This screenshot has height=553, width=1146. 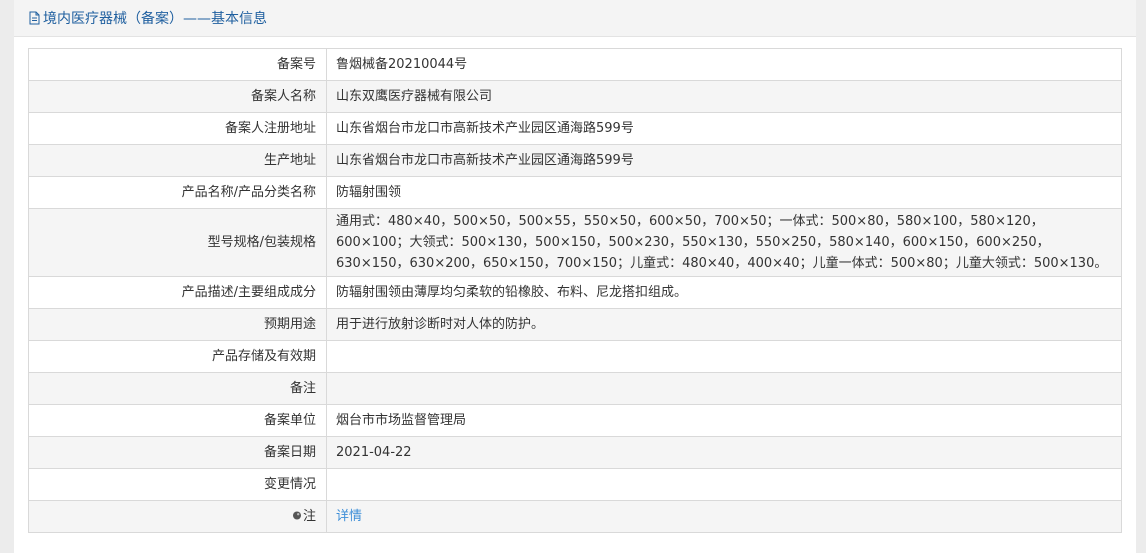 What do you see at coordinates (177, 516) in the screenshot?
I see `note-label-cell: 注` at bounding box center [177, 516].